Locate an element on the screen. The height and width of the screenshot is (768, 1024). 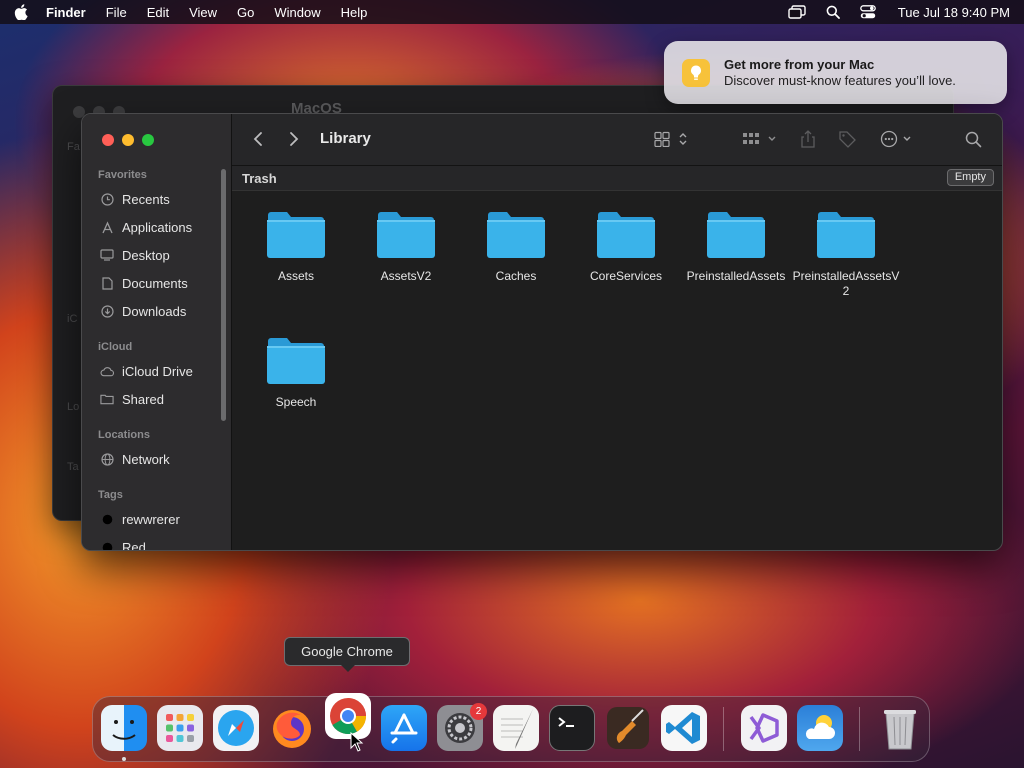
apple-logo-icon is located at coordinates (21, 12).